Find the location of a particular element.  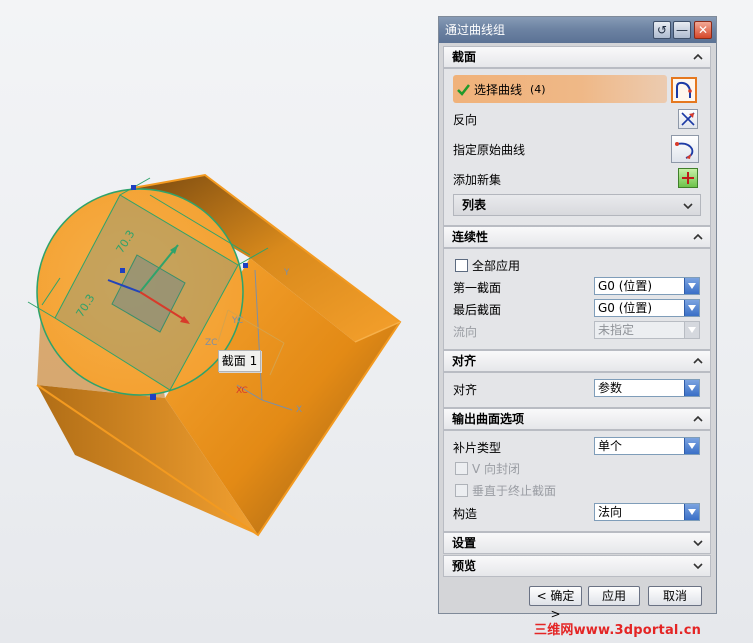

axis-xc-label: XC is located at coordinates (242, 391).